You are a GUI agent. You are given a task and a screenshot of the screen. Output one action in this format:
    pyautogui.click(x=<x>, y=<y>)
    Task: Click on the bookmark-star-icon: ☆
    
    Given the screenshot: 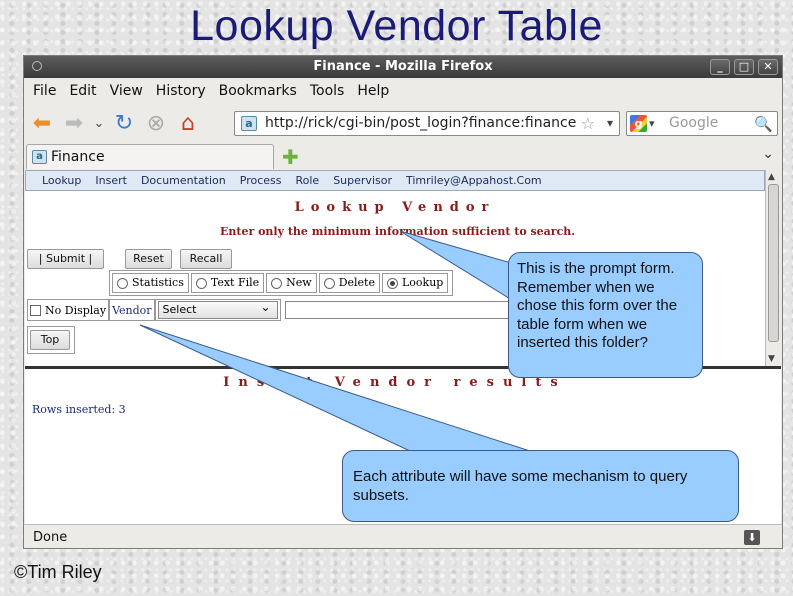 What is the action you would take?
    pyautogui.click(x=588, y=123)
    